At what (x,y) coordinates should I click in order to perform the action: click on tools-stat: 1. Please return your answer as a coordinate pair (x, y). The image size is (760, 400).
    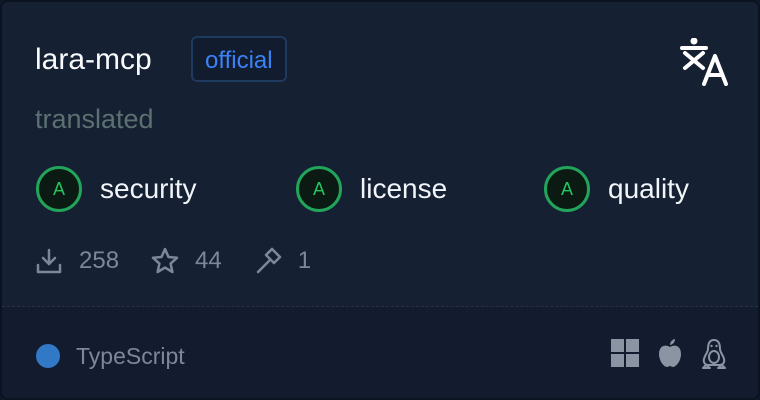
    Looking at the image, I should click on (282, 261).